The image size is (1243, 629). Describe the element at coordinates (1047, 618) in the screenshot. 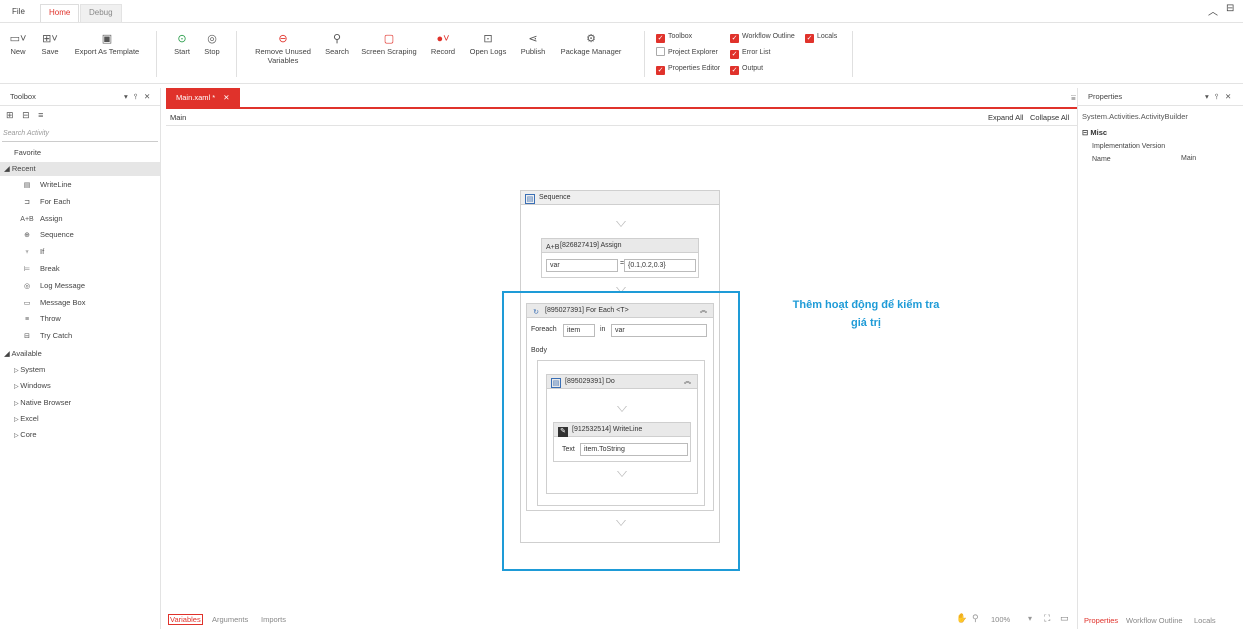

I see `fit-screen-icon: ⛶` at that location.